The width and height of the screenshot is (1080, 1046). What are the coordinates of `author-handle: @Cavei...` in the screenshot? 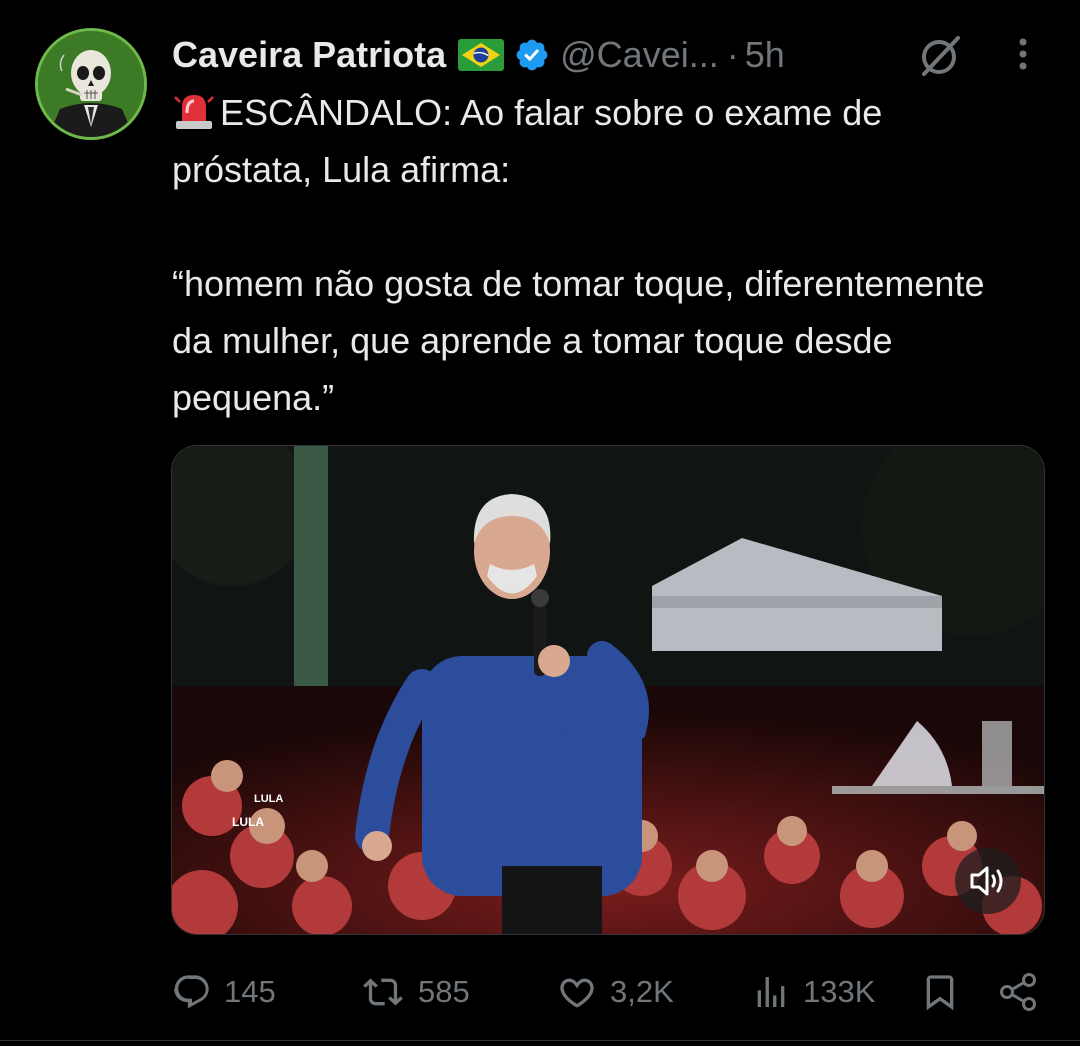 It's located at (639, 55).